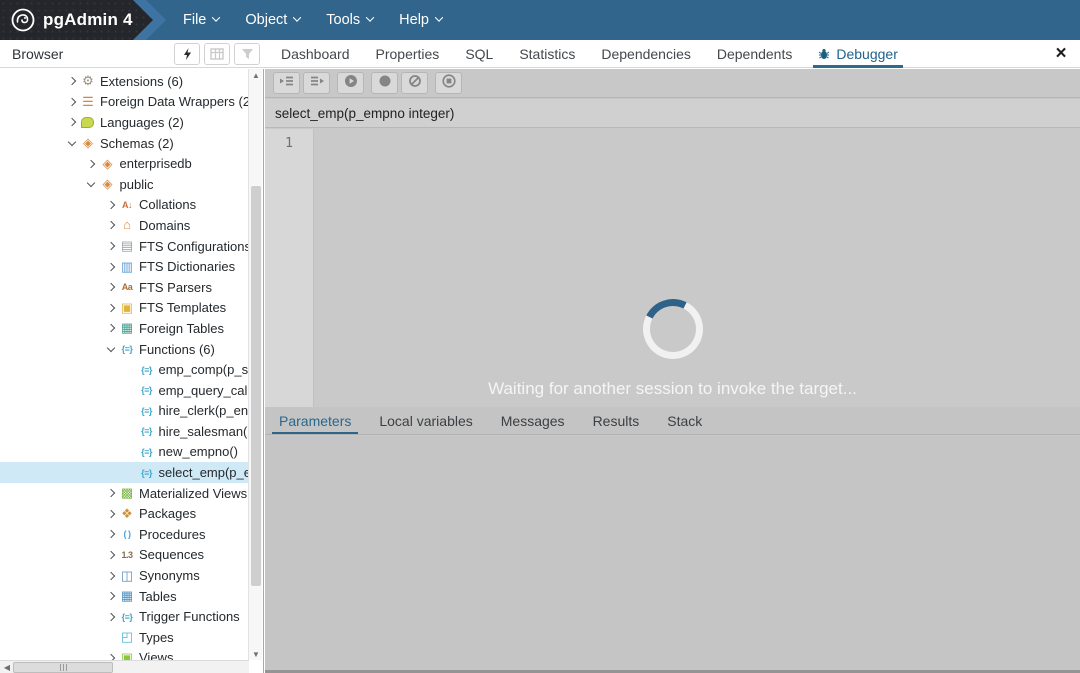 This screenshot has height=673, width=1080. I want to click on tree-vertical-scrollbar: ▲ ▼, so click(255, 364).